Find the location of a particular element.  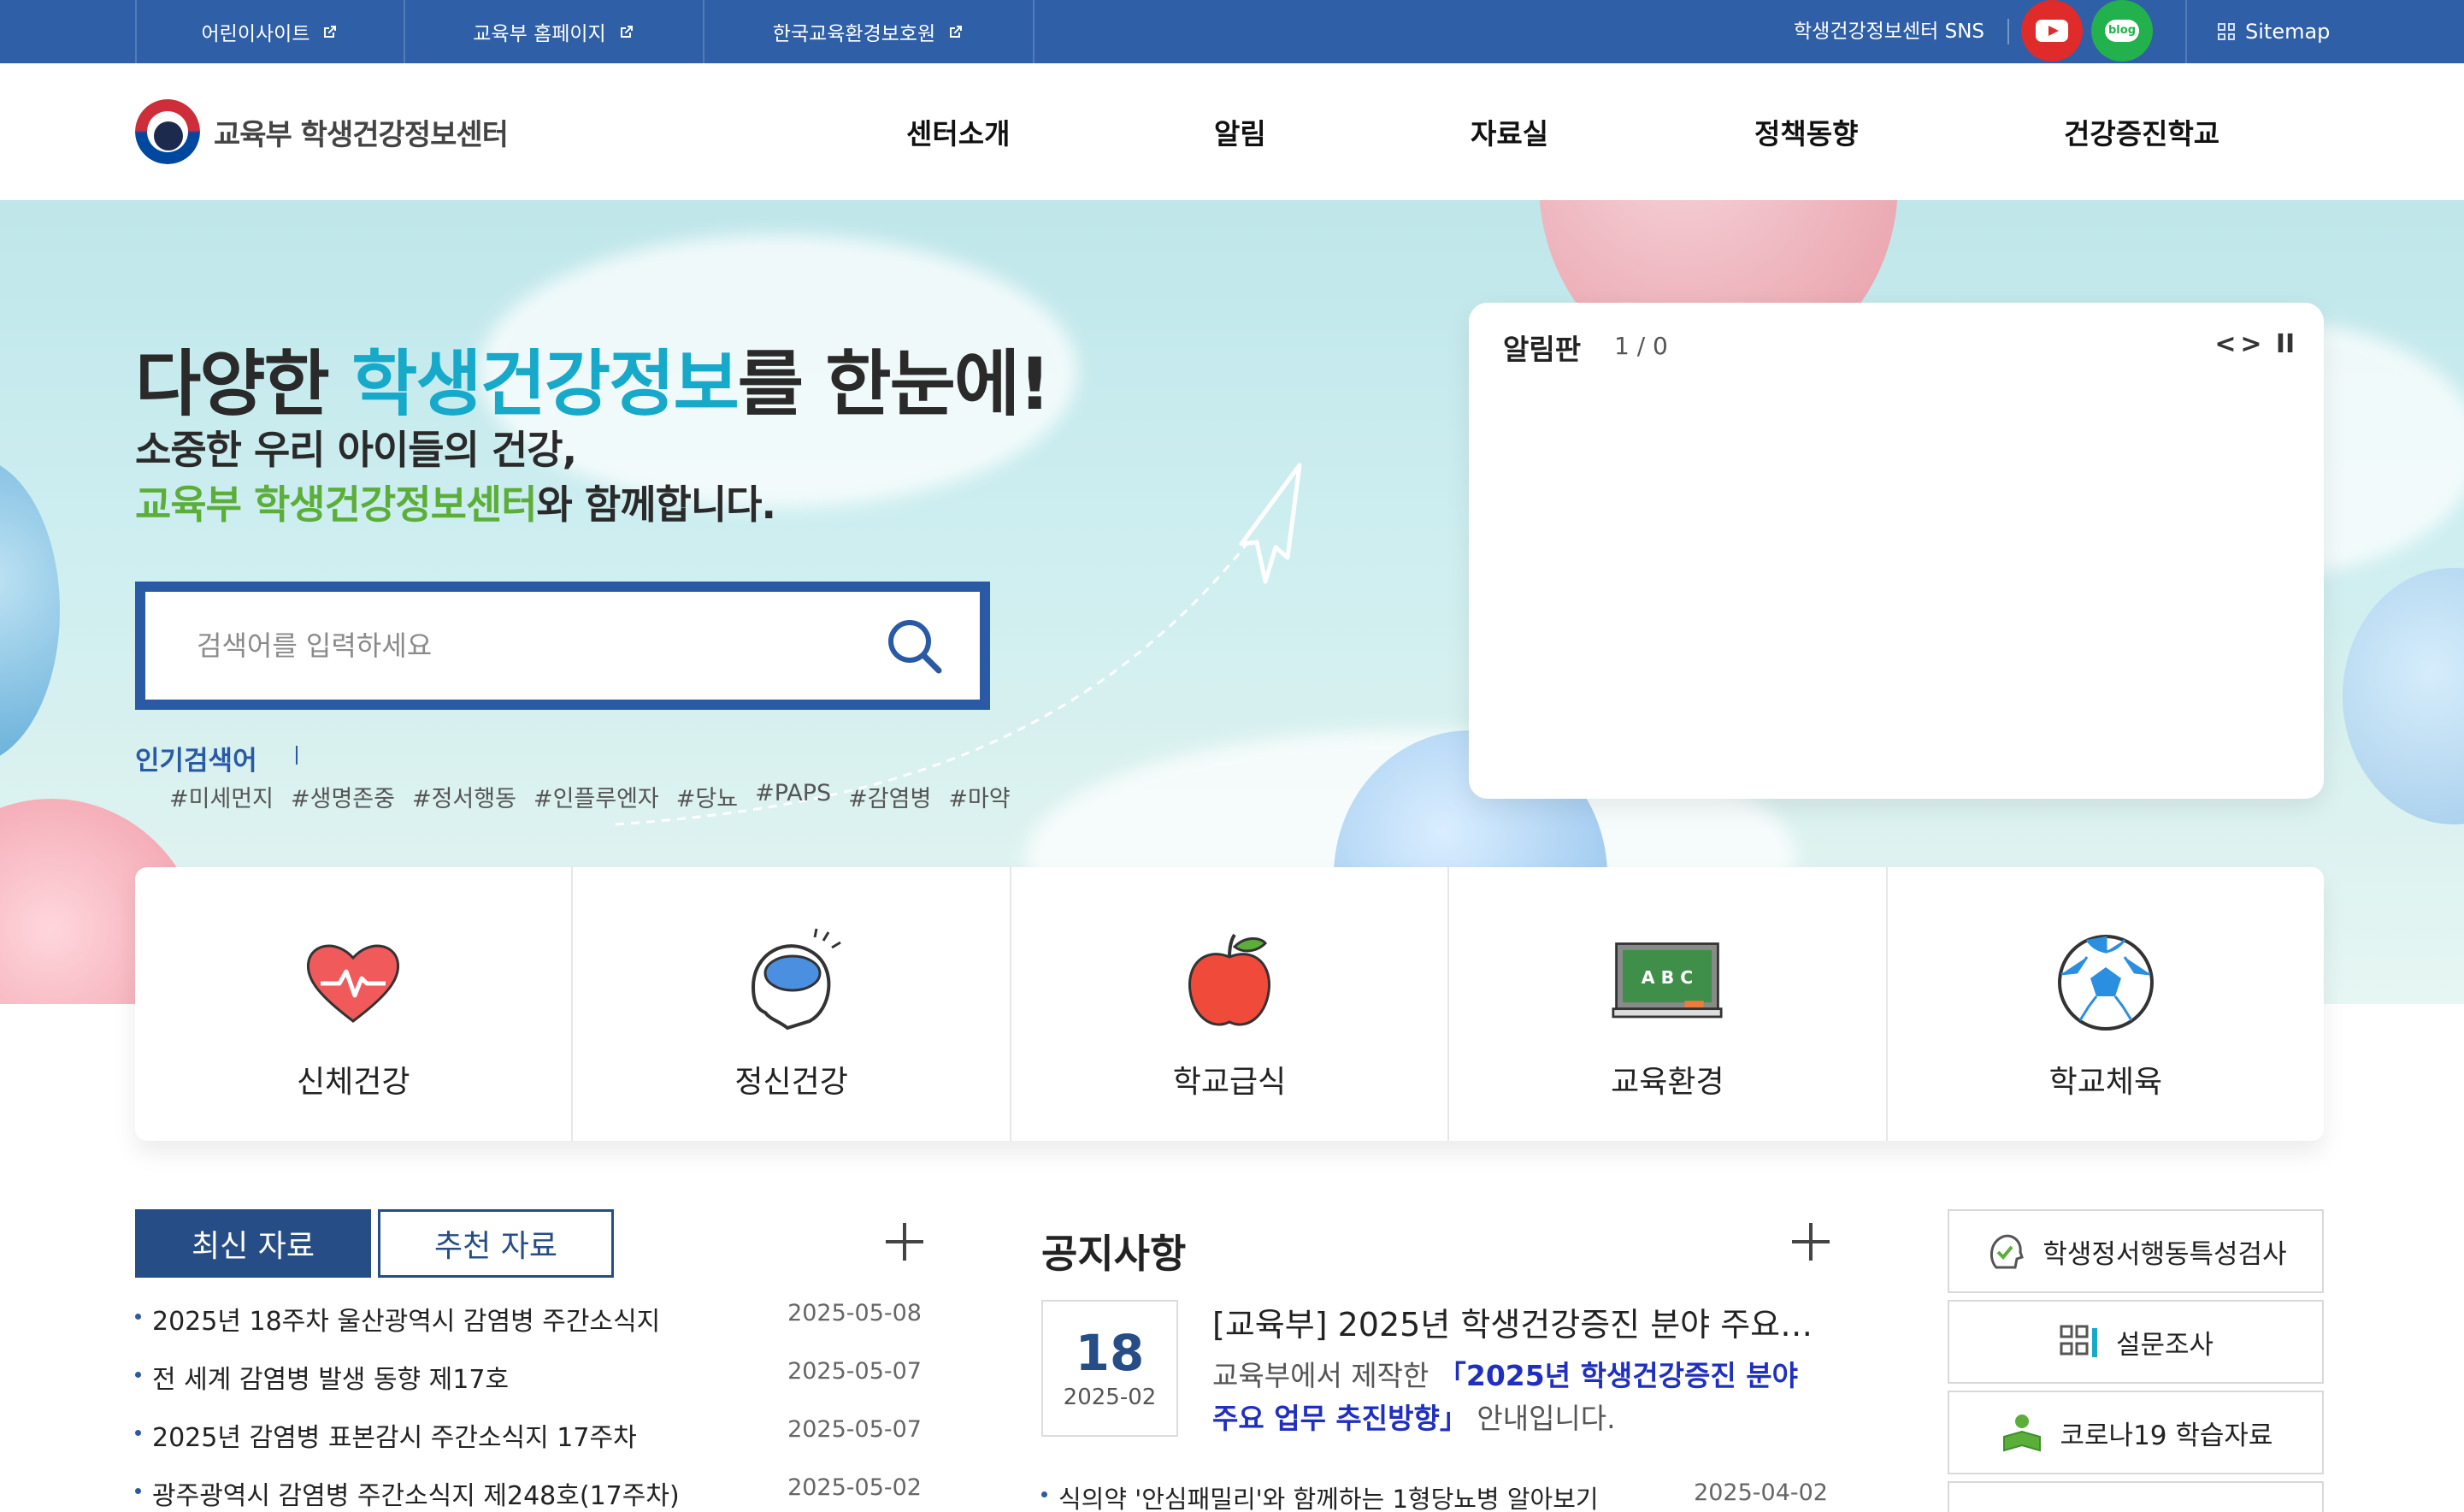

site-header: 교육부 학생건강정보센터 센터소개 알림 자료실 정책동향 건강증진학교 is located at coordinates (1232, 131).